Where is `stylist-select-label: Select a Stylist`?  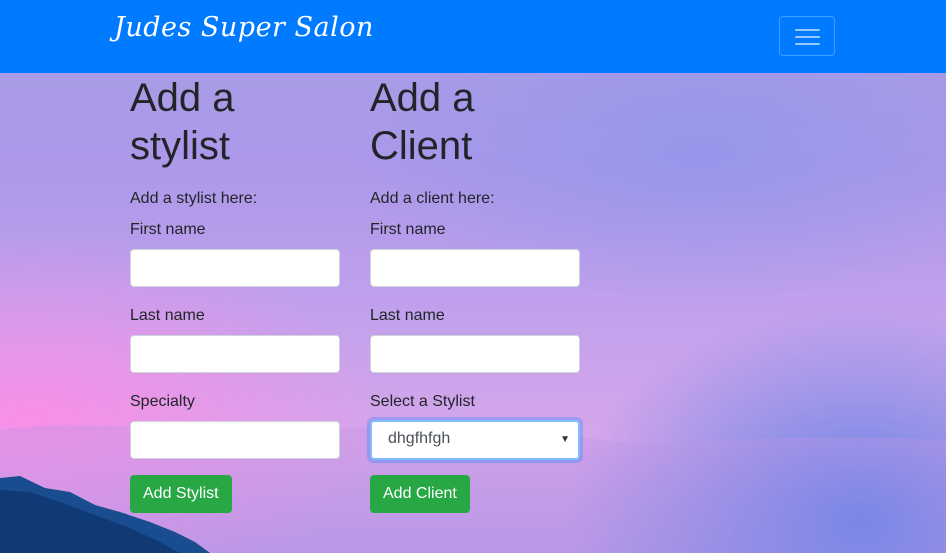 stylist-select-label: Select a Stylist is located at coordinates (422, 401).